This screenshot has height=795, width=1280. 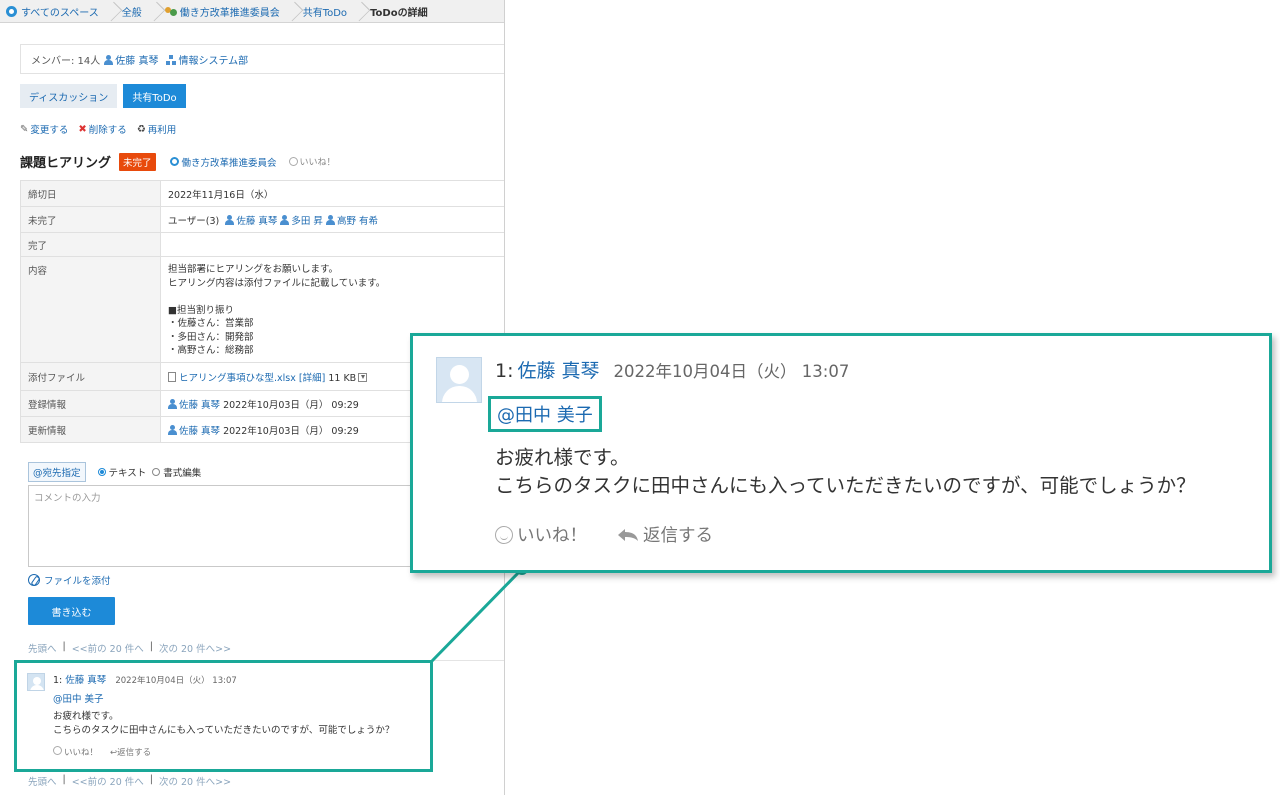 I want to click on space-tabs: ディスカッション 共有ToDo, so click(x=103, y=96).